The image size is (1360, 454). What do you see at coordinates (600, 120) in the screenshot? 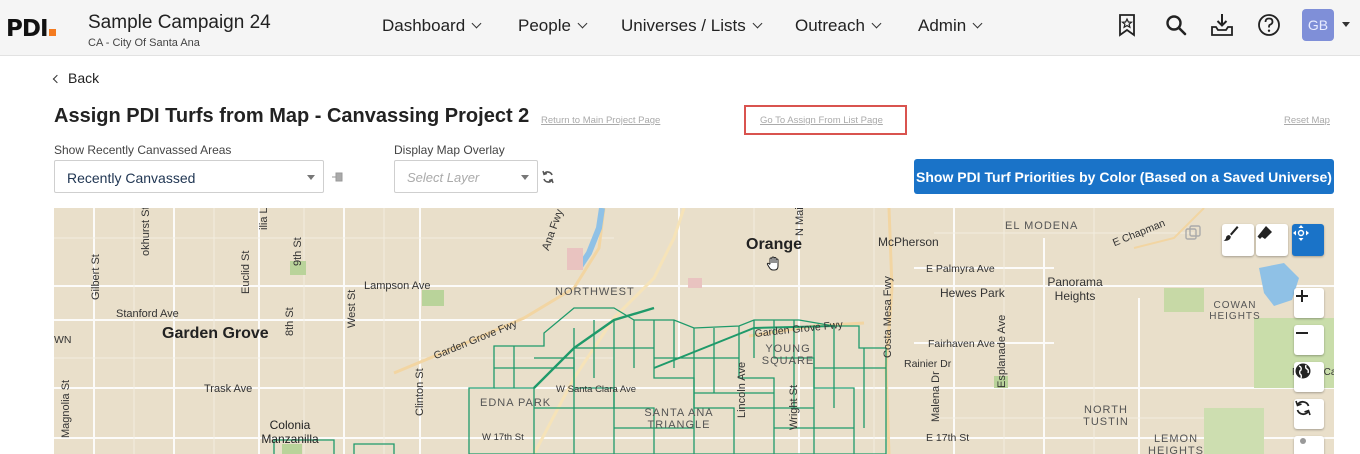
I see `return-to-project-link: Return to Main Project Page` at bounding box center [600, 120].